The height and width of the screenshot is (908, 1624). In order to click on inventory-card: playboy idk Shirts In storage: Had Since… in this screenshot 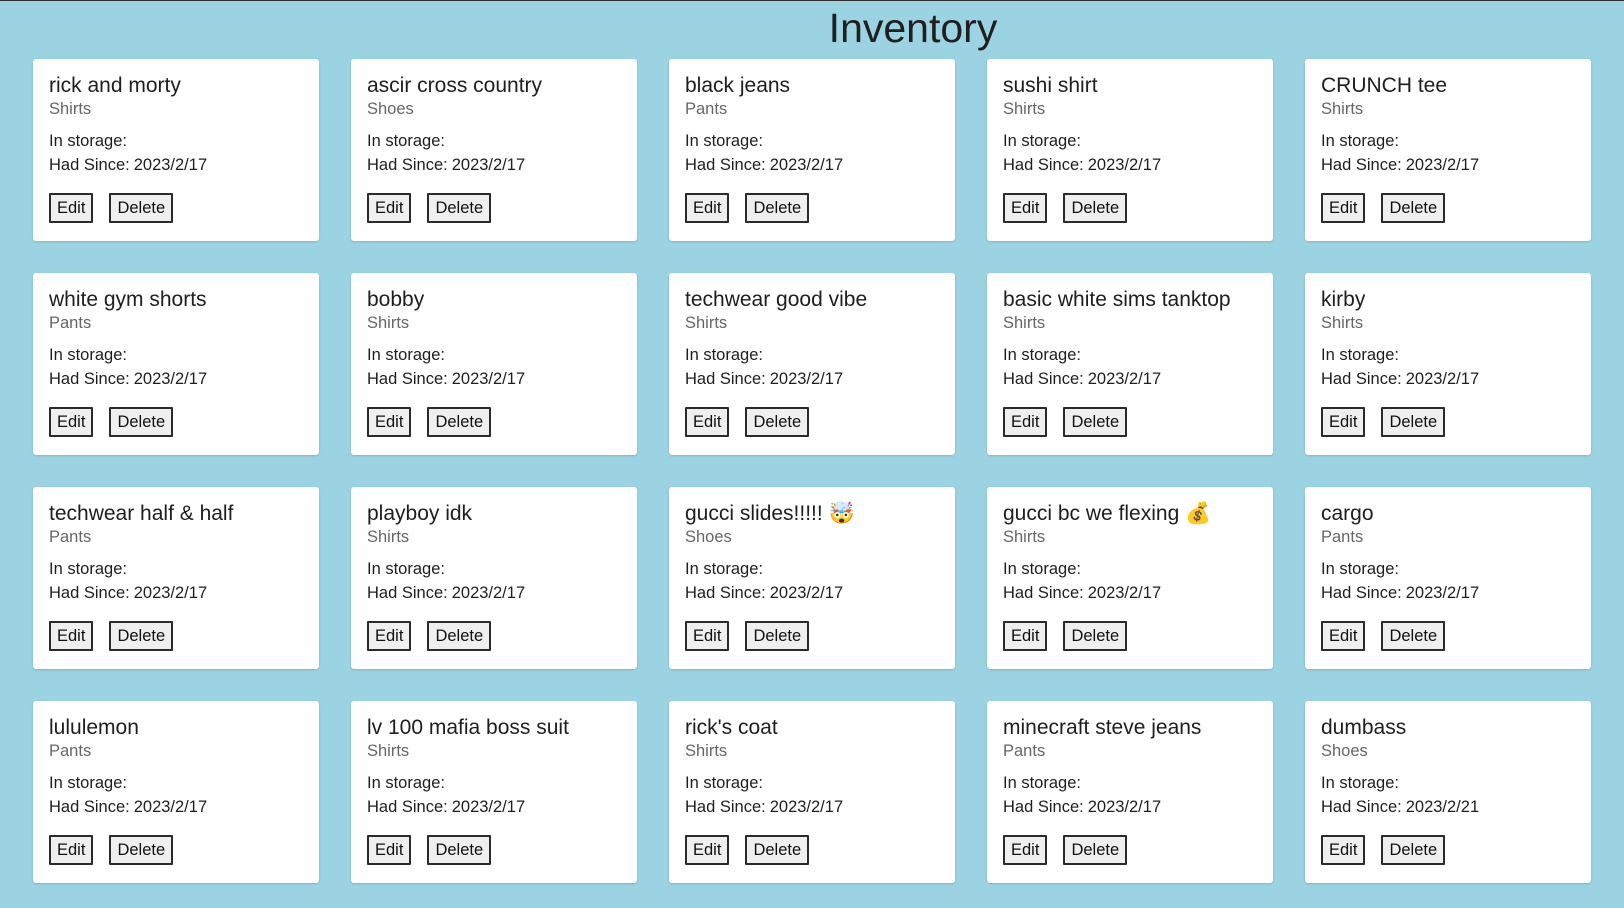, I will do `click(494, 578)`.